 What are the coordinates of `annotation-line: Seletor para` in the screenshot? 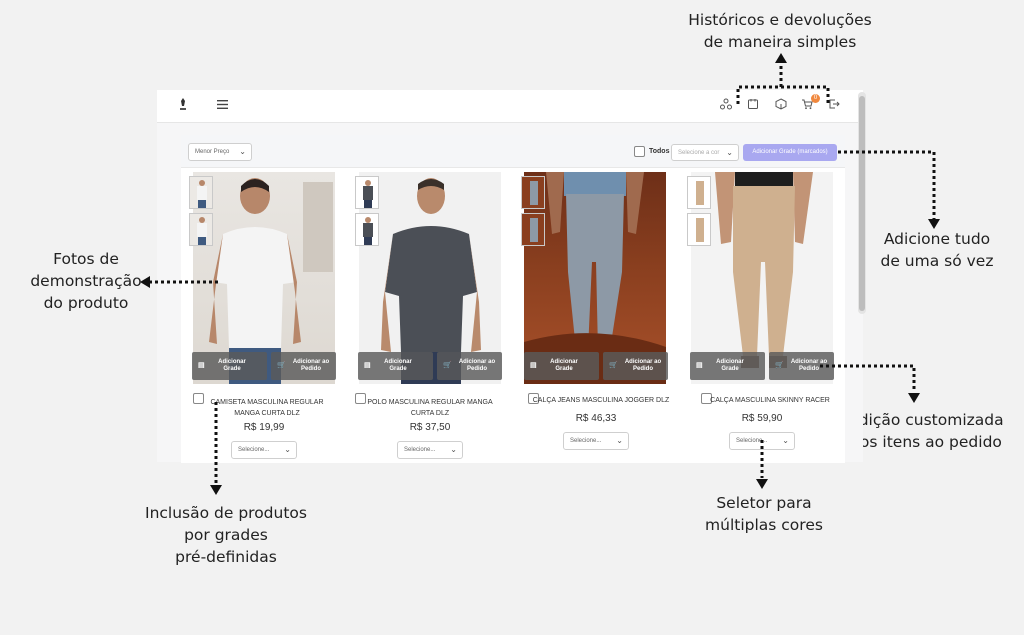 It's located at (764, 503).